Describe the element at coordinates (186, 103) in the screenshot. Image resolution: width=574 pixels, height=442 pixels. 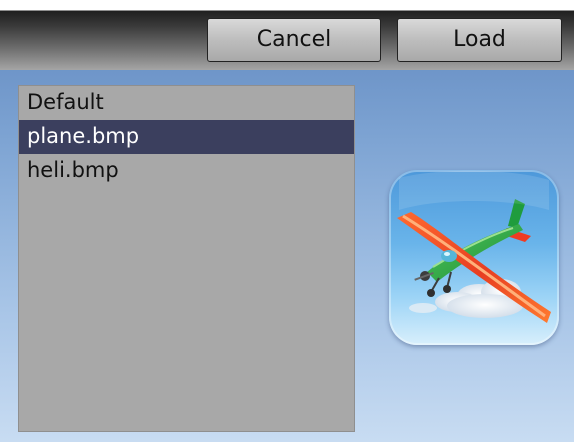
I see `list-item-default: Default` at that location.